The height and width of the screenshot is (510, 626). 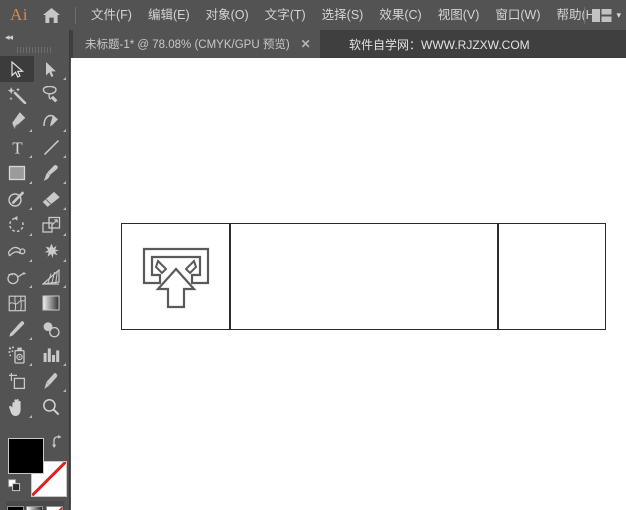 I want to click on mesh-tool, so click(x=17, y=303).